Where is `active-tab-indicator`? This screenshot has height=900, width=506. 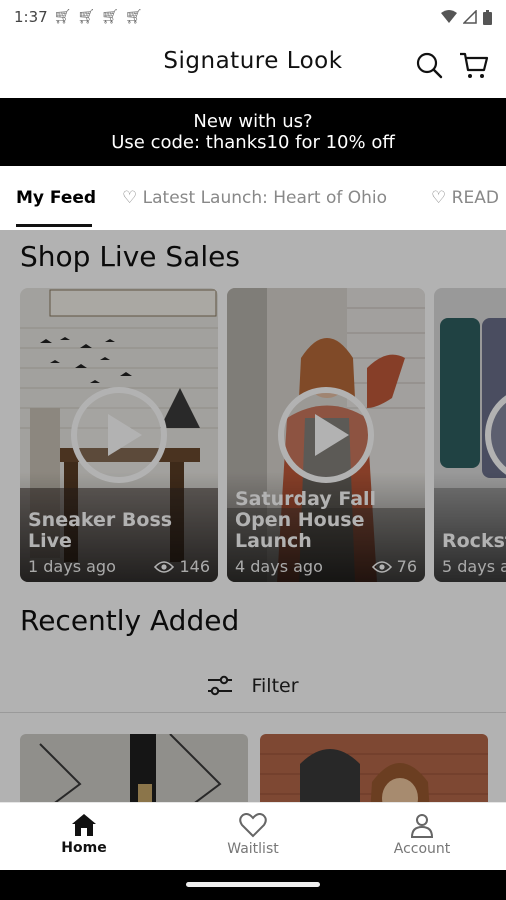
active-tab-indicator is located at coordinates (54, 225).